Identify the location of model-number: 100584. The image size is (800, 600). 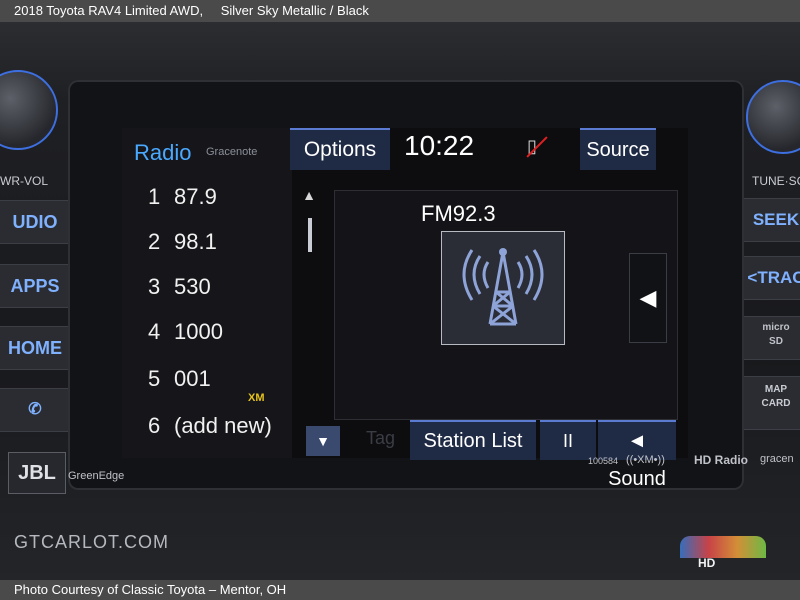
(603, 461).